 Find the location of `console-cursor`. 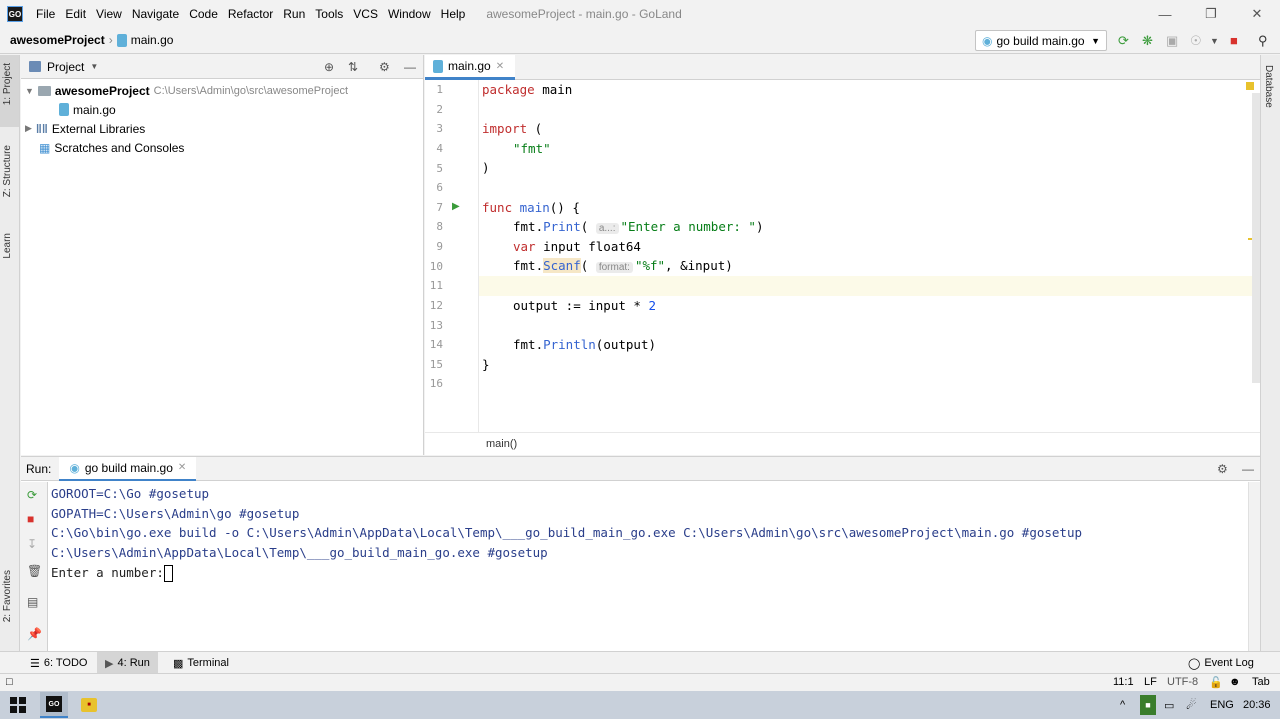

console-cursor is located at coordinates (168, 573).